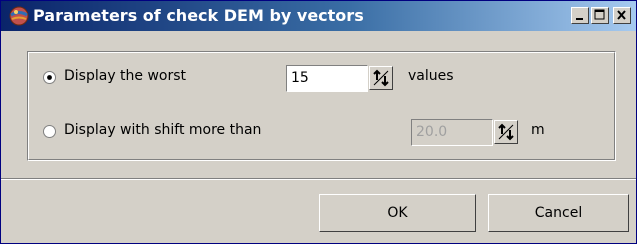 The width and height of the screenshot is (637, 244). I want to click on minimize-icon, so click(579, 19).